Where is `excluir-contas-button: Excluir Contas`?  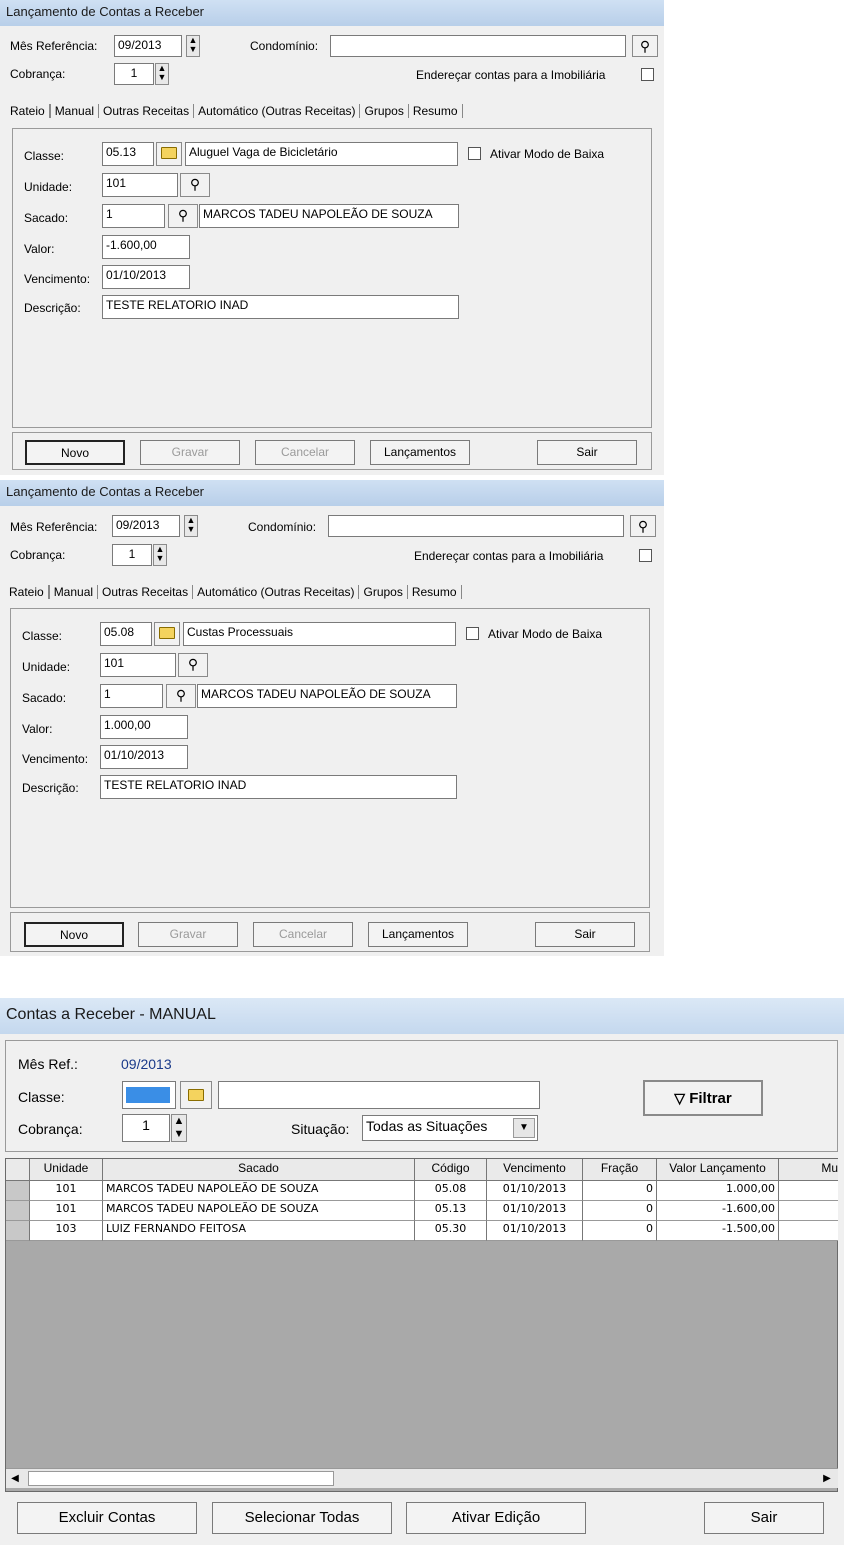 excluir-contas-button: Excluir Contas is located at coordinates (107, 1518).